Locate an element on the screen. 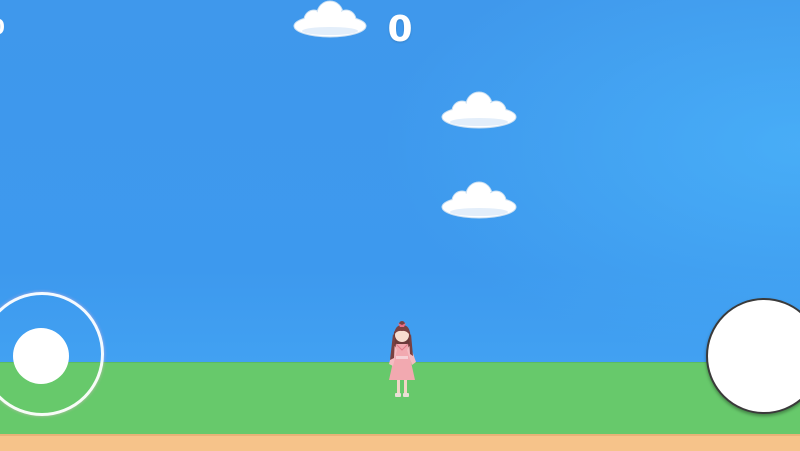  score-counter: 0 is located at coordinates (400, 29).